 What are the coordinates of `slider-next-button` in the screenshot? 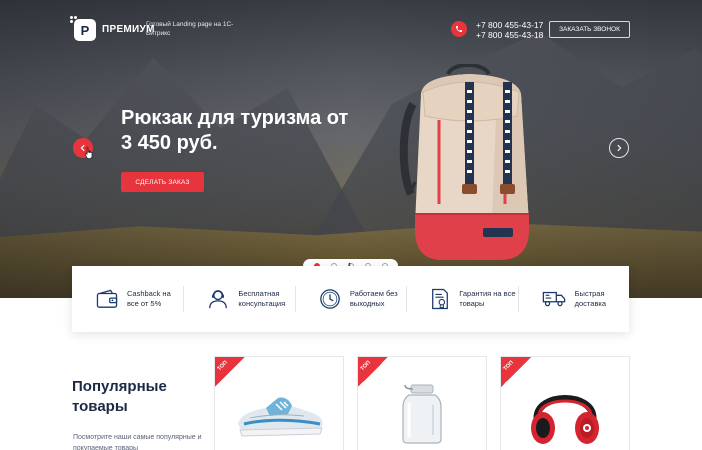 It's located at (619, 148).